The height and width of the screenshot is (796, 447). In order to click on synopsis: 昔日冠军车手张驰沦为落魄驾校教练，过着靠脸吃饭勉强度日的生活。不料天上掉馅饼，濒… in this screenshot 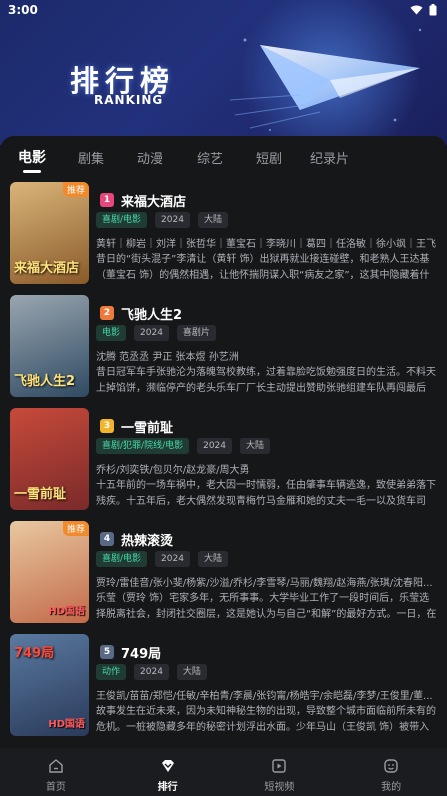, I will do `click(266, 380)`.